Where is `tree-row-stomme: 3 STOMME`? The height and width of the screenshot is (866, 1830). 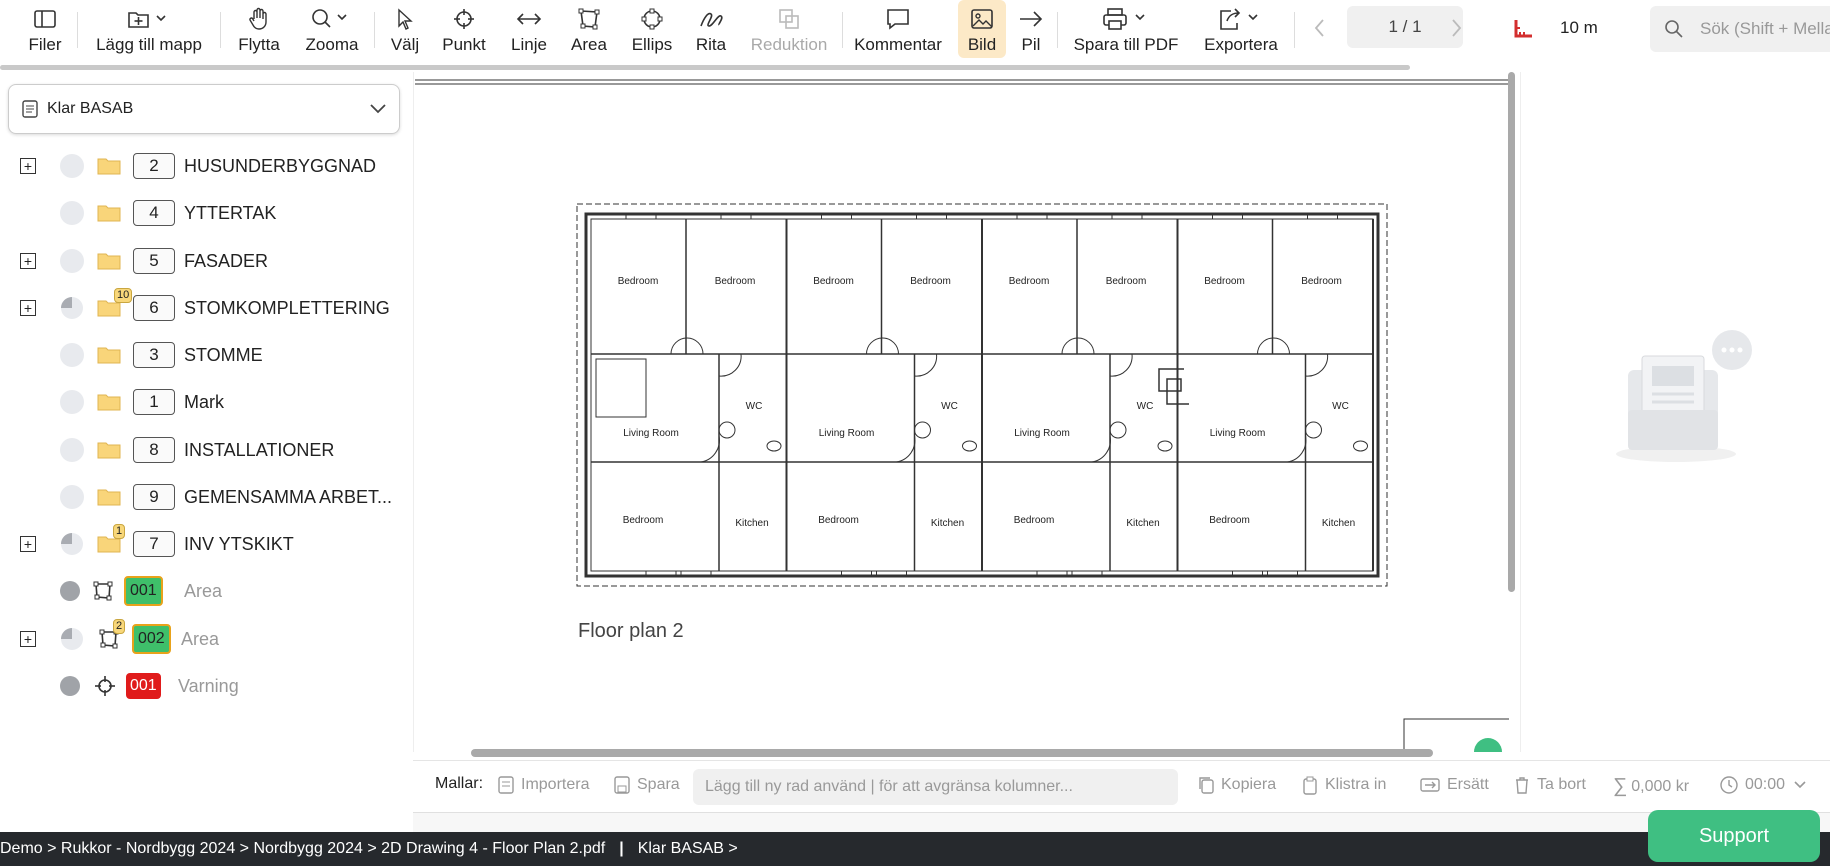 tree-row-stomme: 3 STOMME is located at coordinates (205, 355).